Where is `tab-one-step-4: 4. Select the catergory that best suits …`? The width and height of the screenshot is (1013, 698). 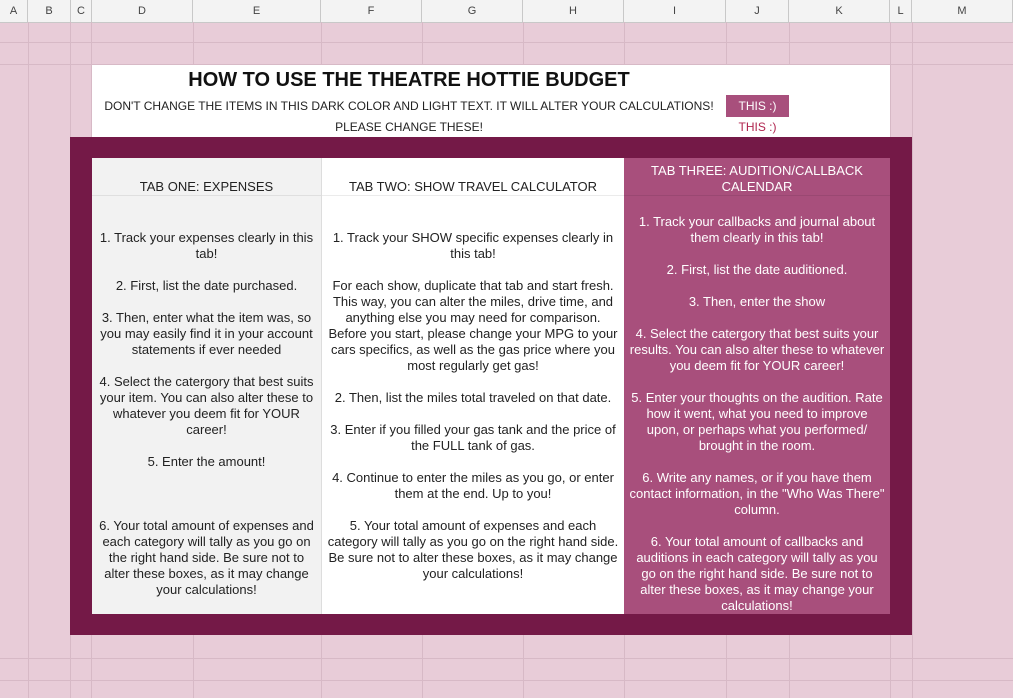 tab-one-step-4: 4. Select the catergory that best suits … is located at coordinates (206, 405).